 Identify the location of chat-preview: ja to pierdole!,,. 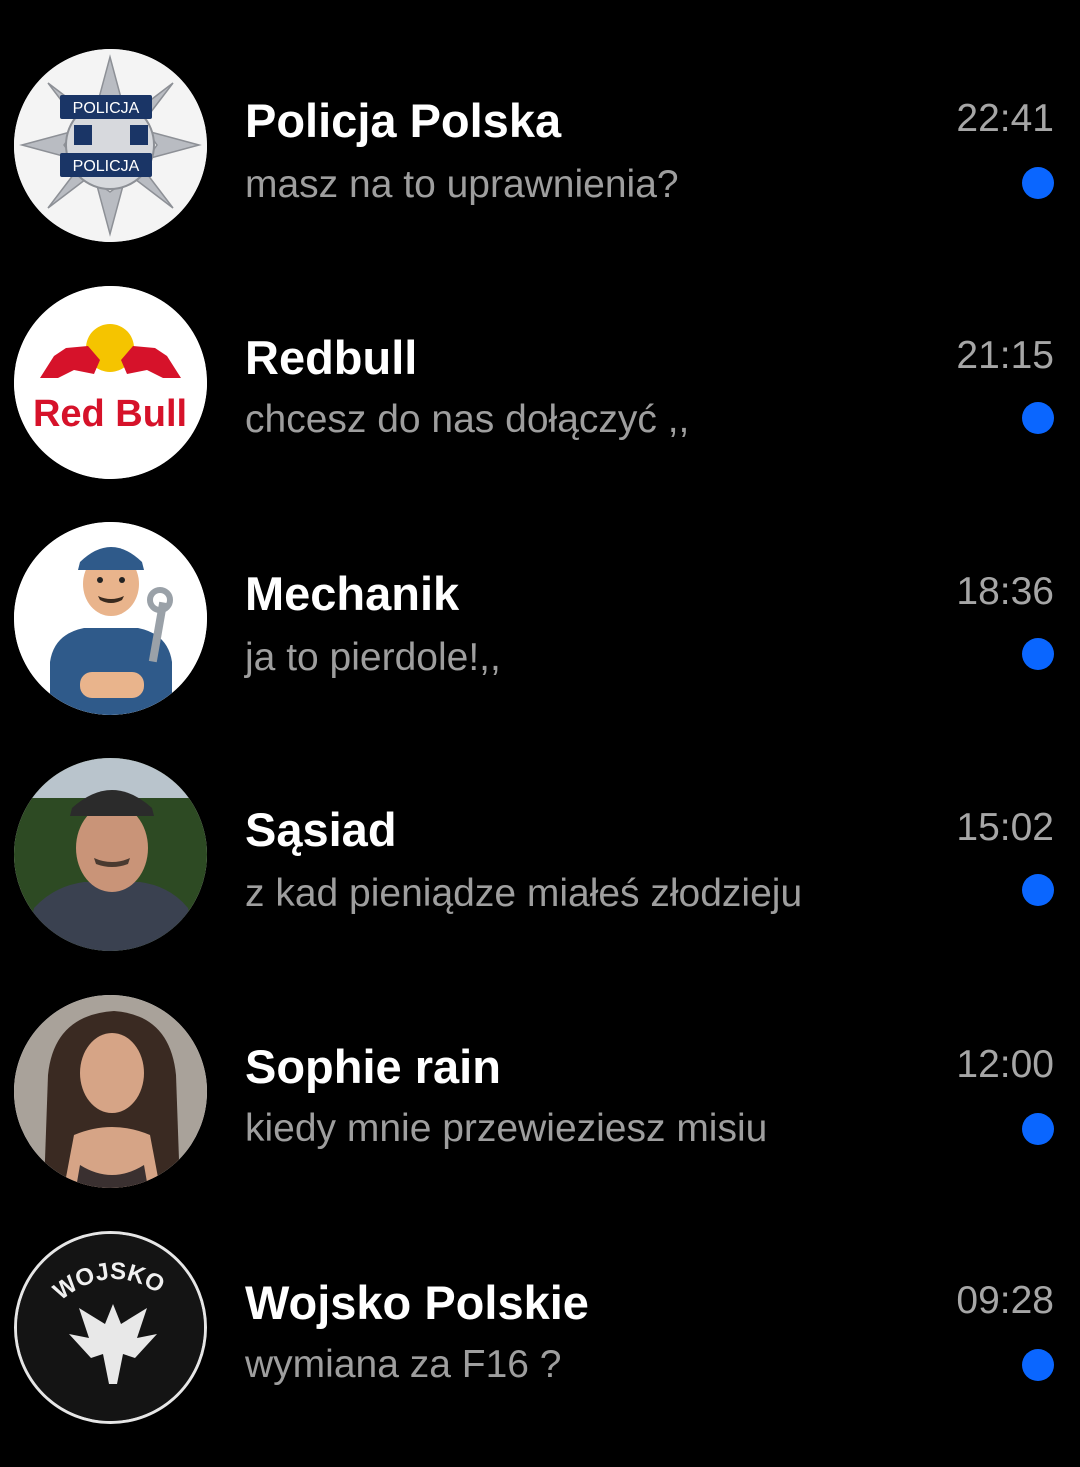
(373, 657).